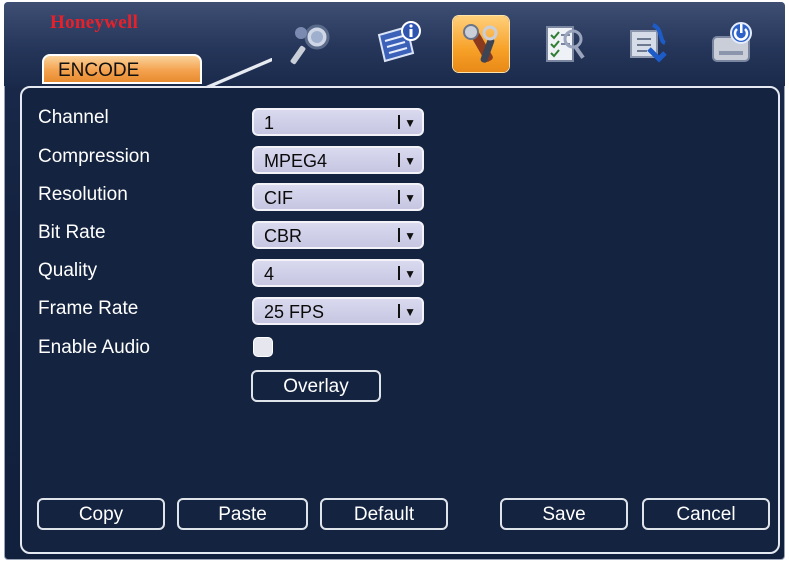  Describe the element at coordinates (564, 44) in the screenshot. I see `checklist-icon` at that location.